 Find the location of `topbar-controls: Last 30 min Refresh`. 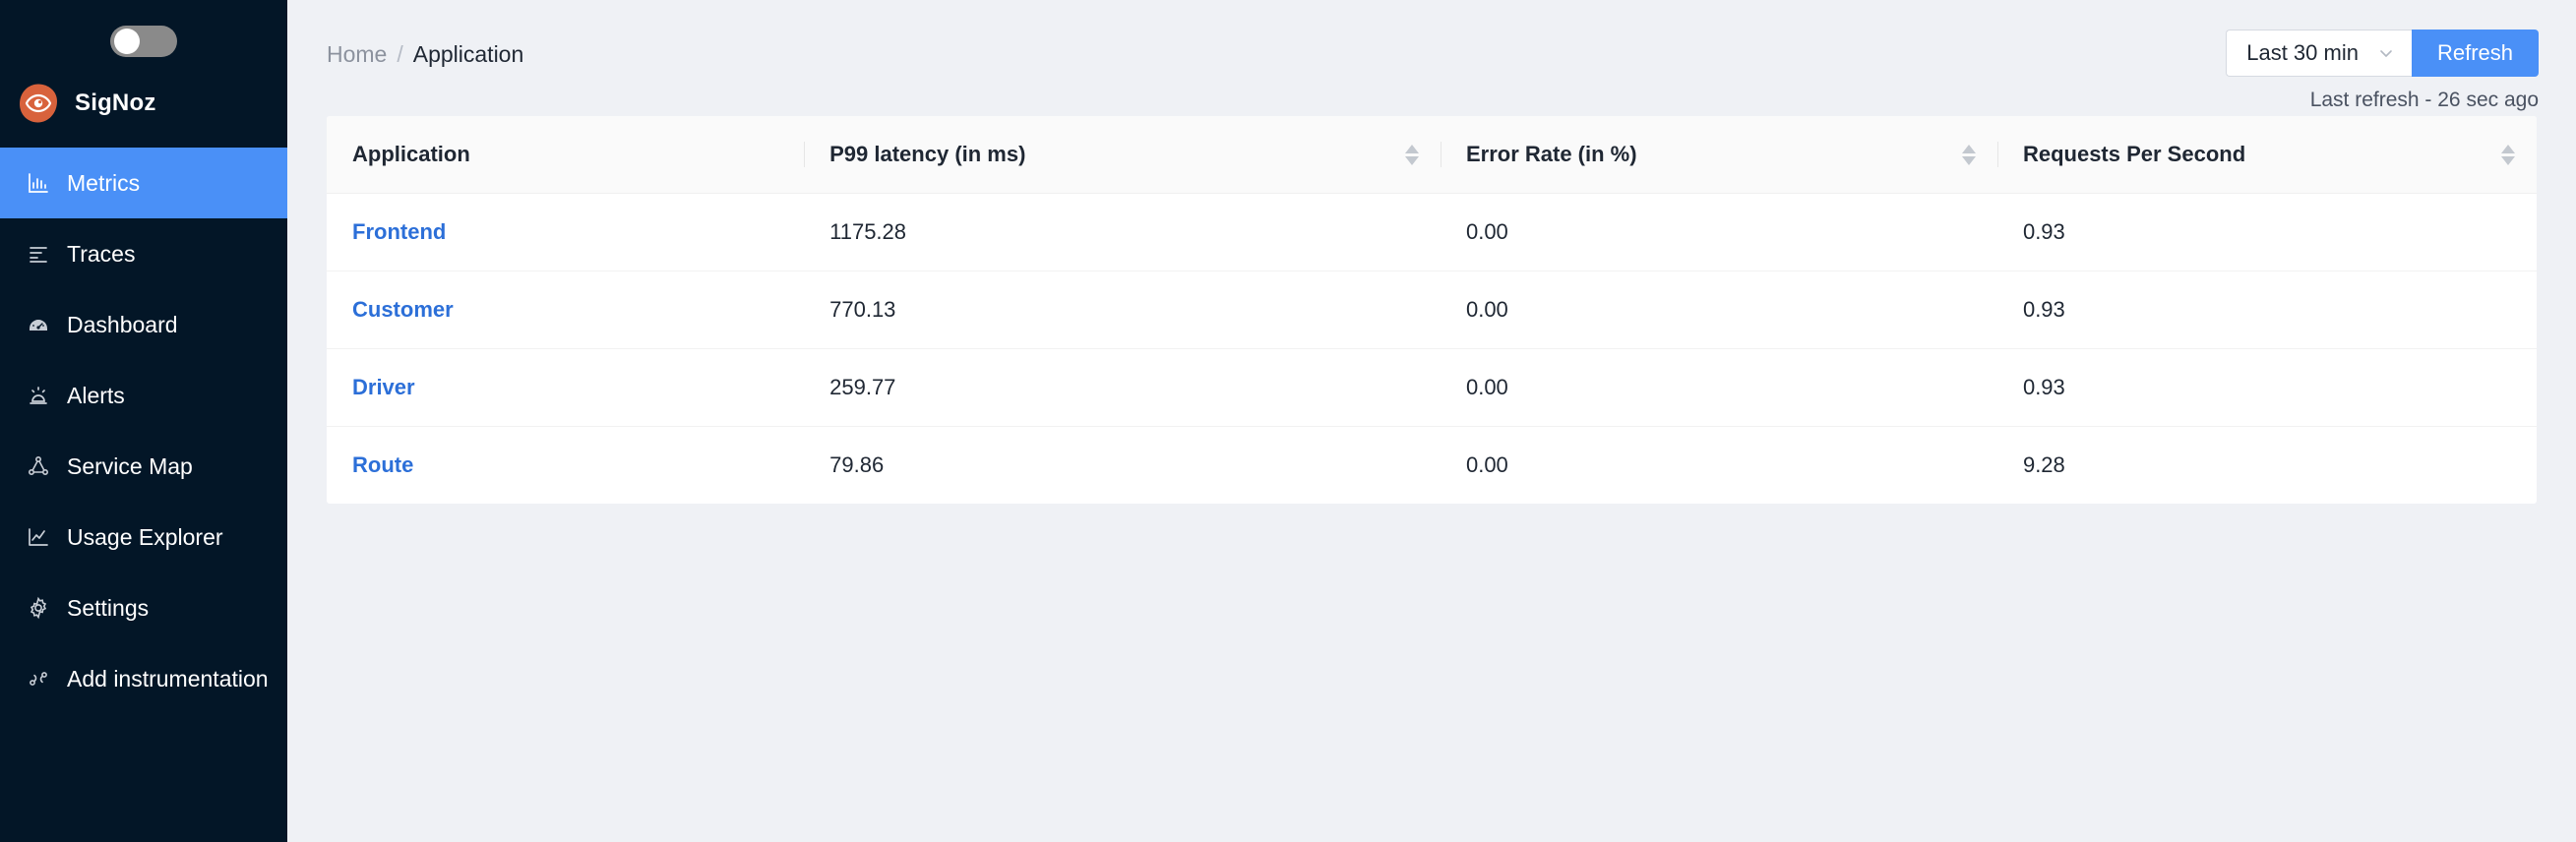

topbar-controls: Last 30 min Refresh is located at coordinates (2382, 54).